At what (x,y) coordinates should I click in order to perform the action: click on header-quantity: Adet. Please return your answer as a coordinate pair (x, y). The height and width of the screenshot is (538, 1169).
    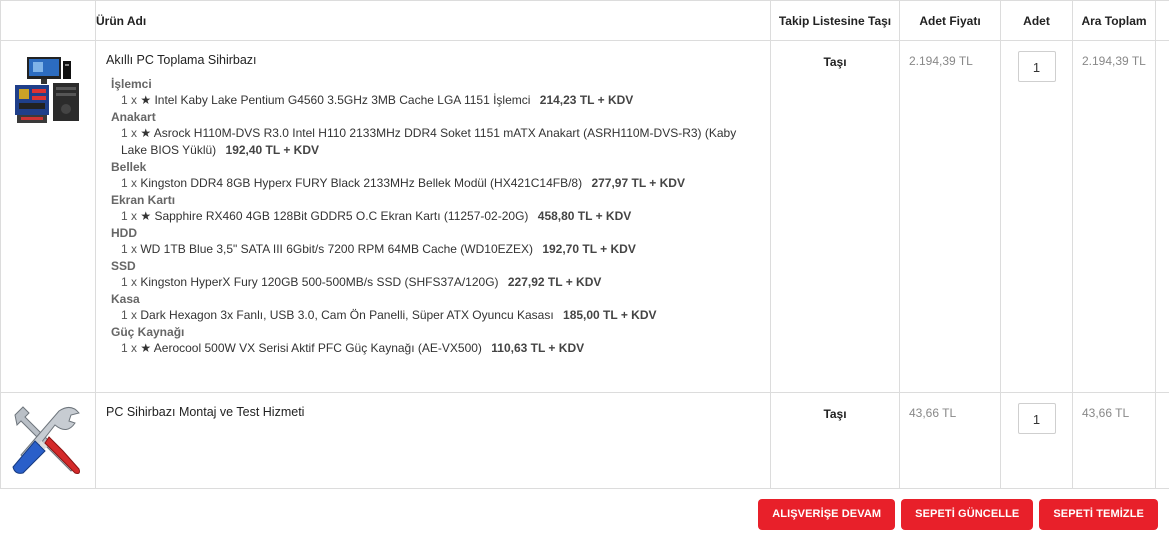
    Looking at the image, I should click on (1036, 20).